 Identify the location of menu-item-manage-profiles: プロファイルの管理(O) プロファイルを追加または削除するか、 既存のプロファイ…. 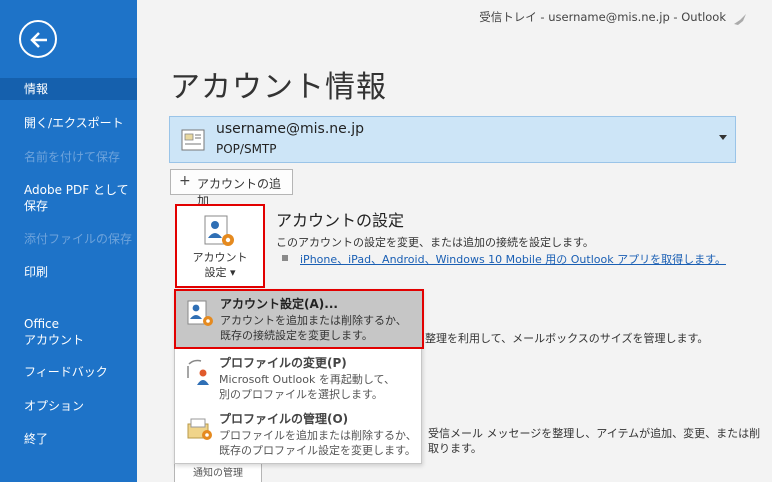
(298, 435).